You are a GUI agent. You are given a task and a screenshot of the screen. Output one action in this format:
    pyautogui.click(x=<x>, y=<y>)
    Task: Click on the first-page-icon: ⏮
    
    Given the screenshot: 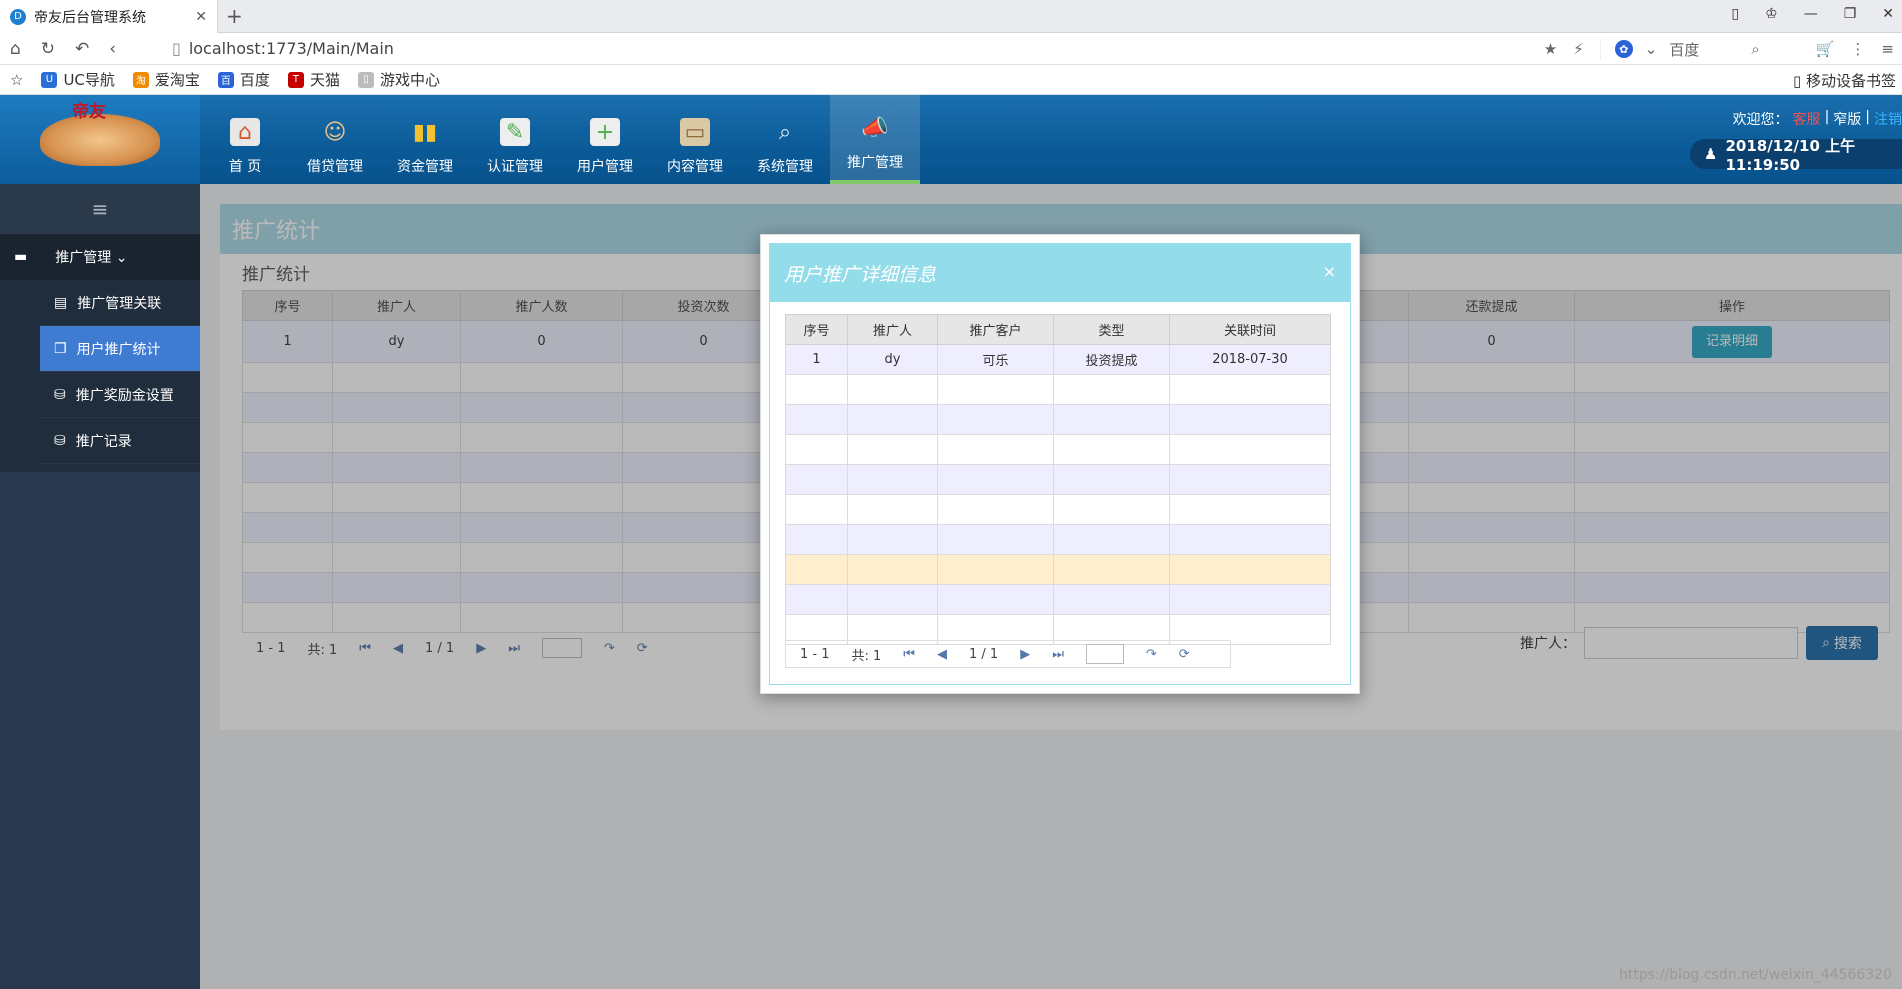 What is the action you would take?
    pyautogui.click(x=909, y=654)
    